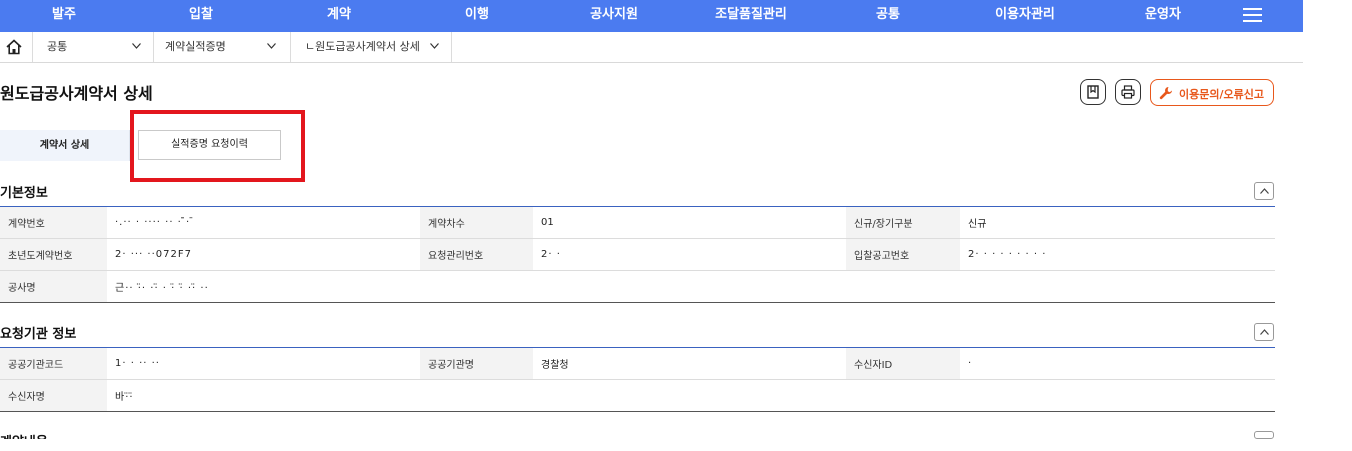  I want to click on nav-item-quality: 조달품질관리, so click(751, 15).